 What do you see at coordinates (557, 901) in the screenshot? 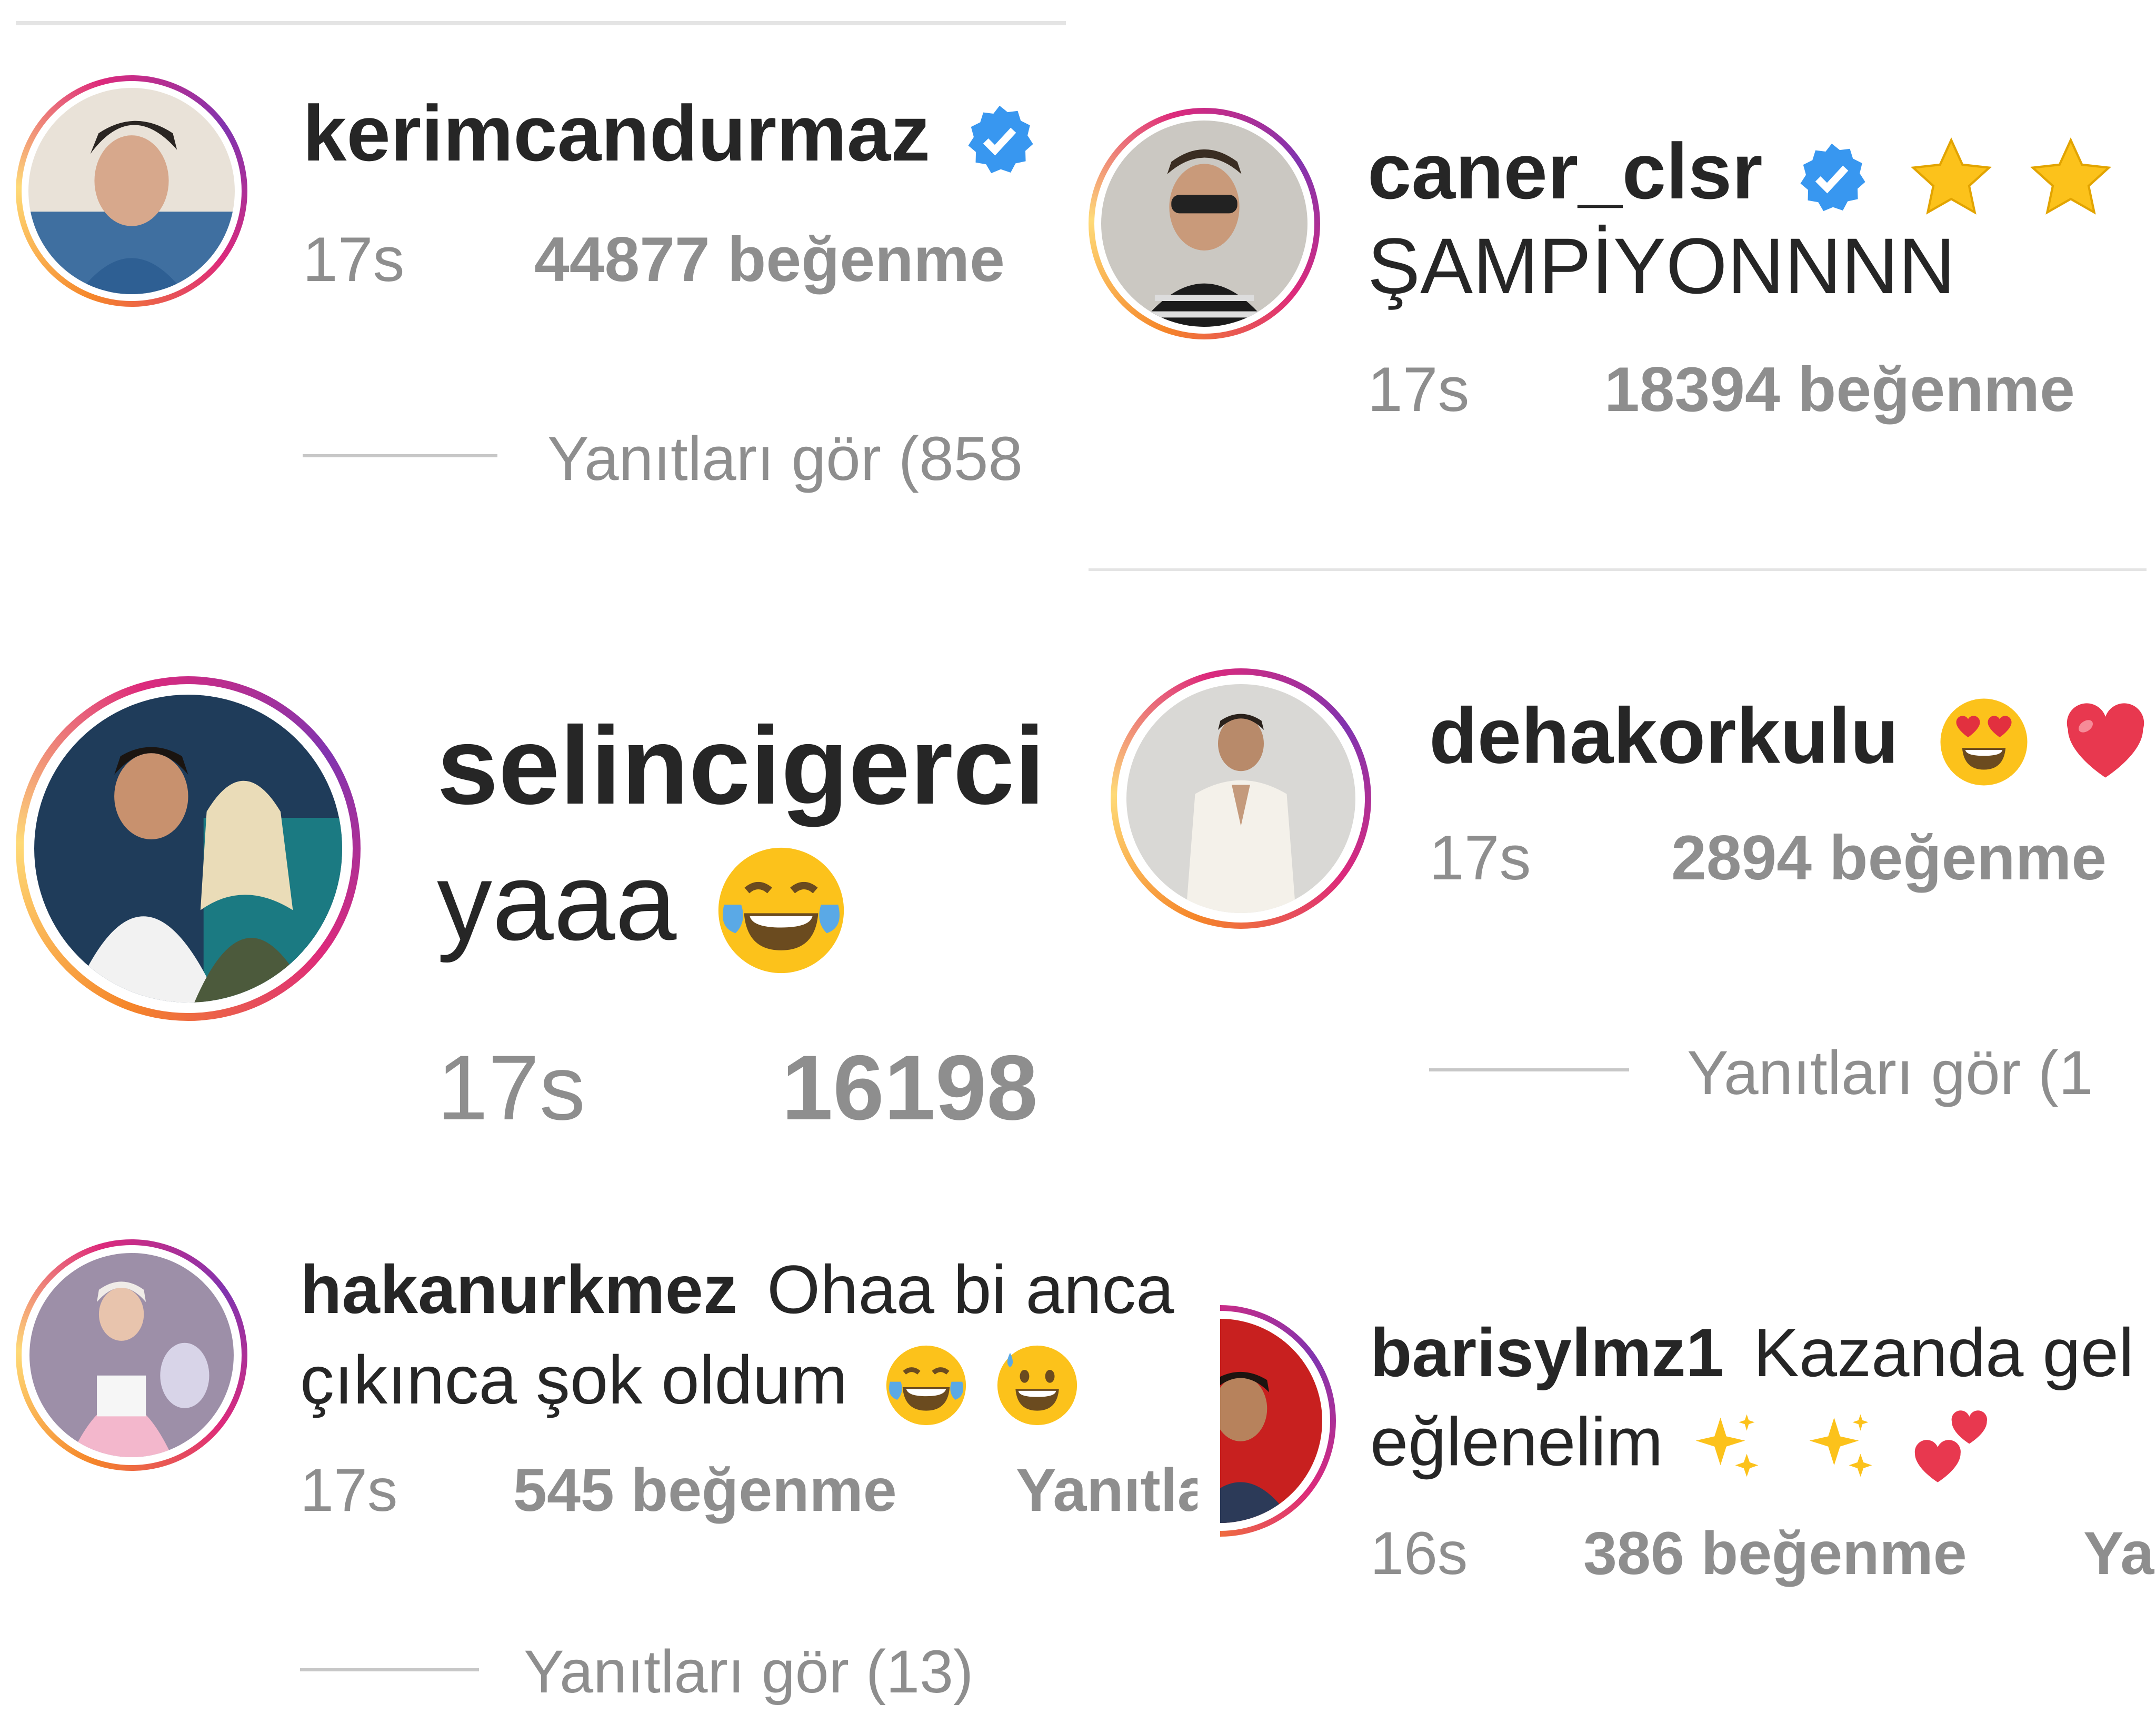
I see `comment-text: yaaa` at bounding box center [557, 901].